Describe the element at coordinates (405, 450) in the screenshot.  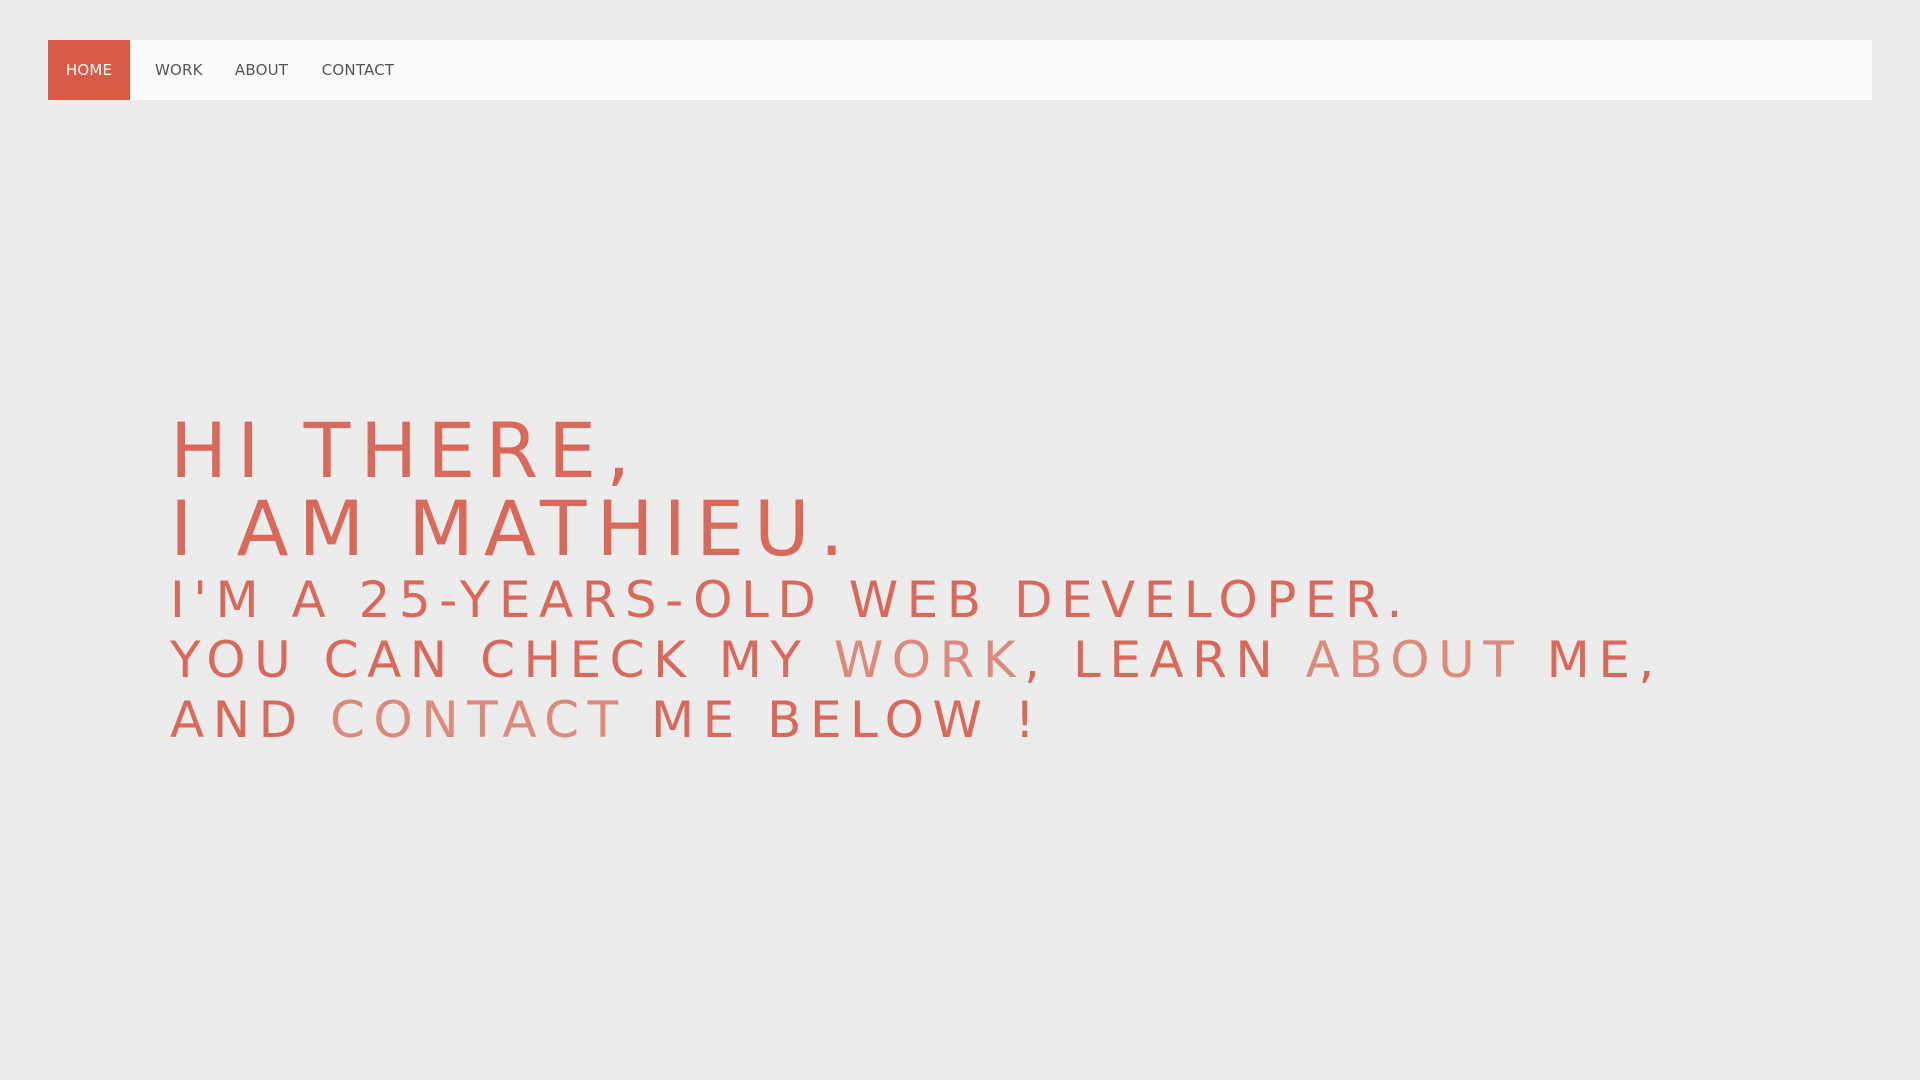
I see `hero-greeting: HI THERE,` at that location.